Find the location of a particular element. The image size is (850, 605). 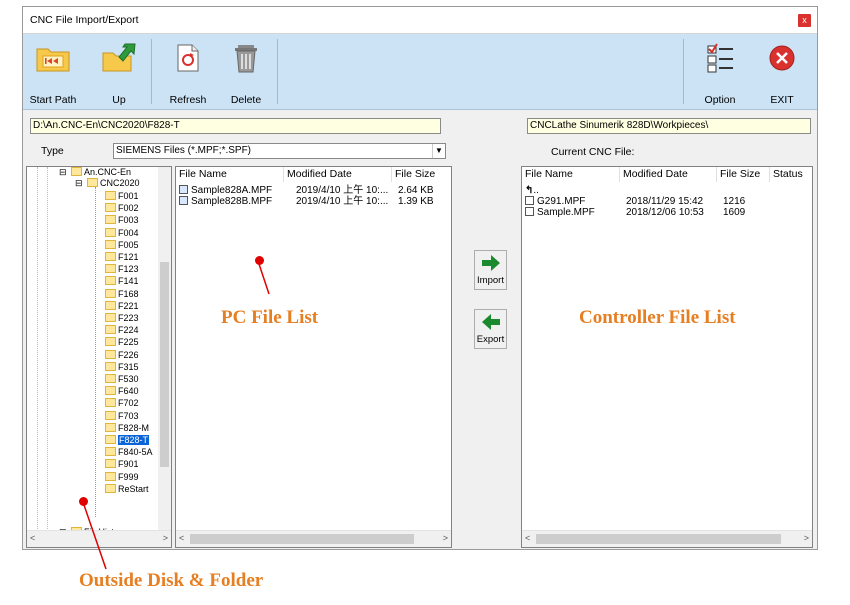

tree-item-root: An.CNC-En is located at coordinates (101, 172).